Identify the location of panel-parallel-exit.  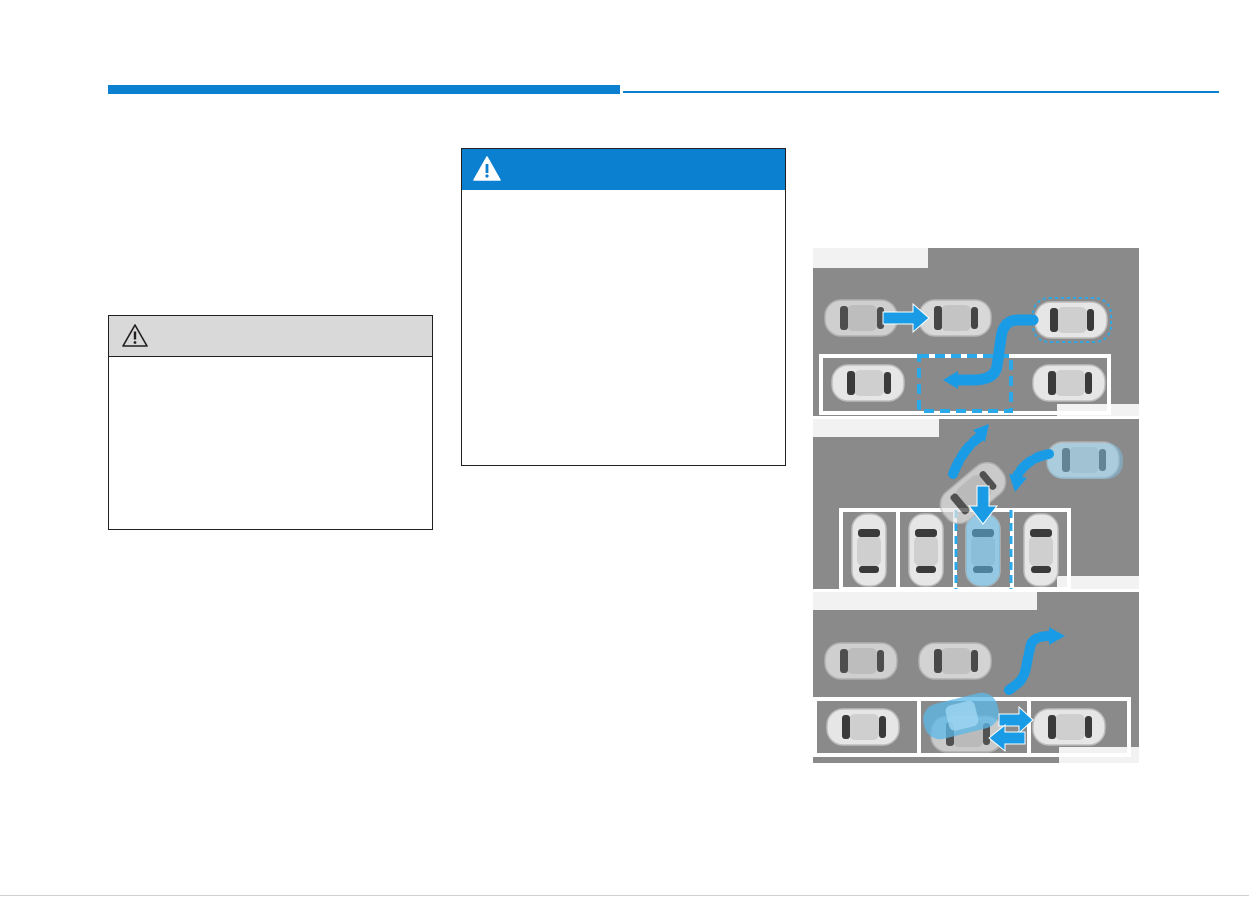
(976, 677).